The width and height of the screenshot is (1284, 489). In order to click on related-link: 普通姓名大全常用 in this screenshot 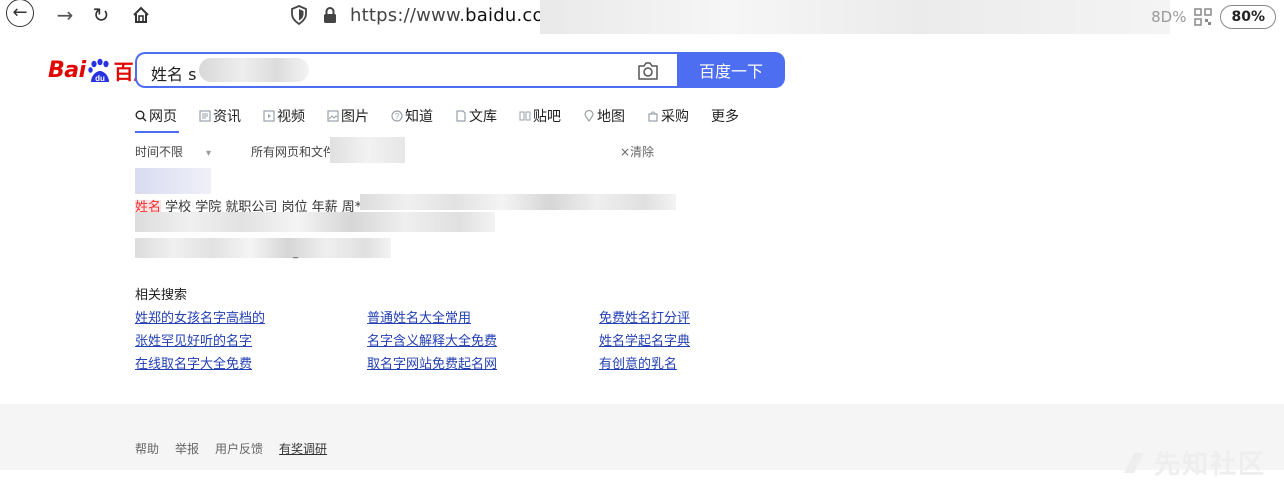, I will do `click(483, 318)`.